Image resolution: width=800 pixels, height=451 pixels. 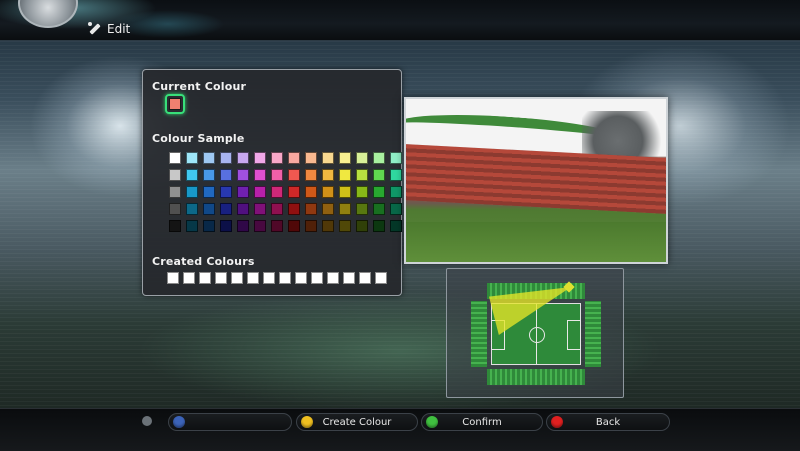 I want to click on a-button-icon, so click(x=432, y=422).